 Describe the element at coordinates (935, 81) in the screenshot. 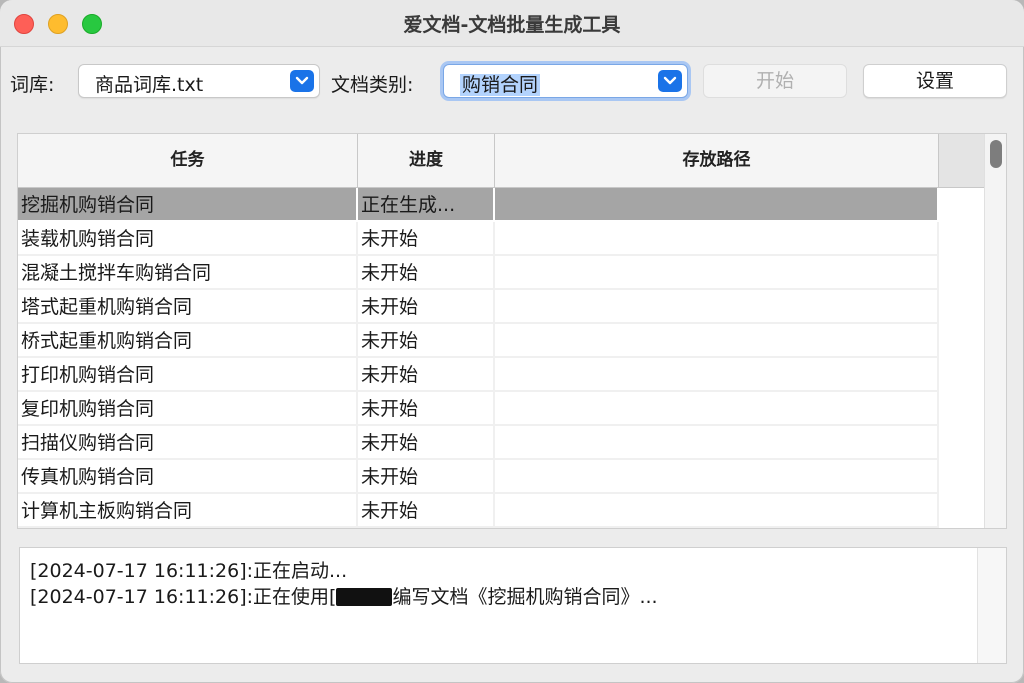

I see `settings-button: 设置` at that location.